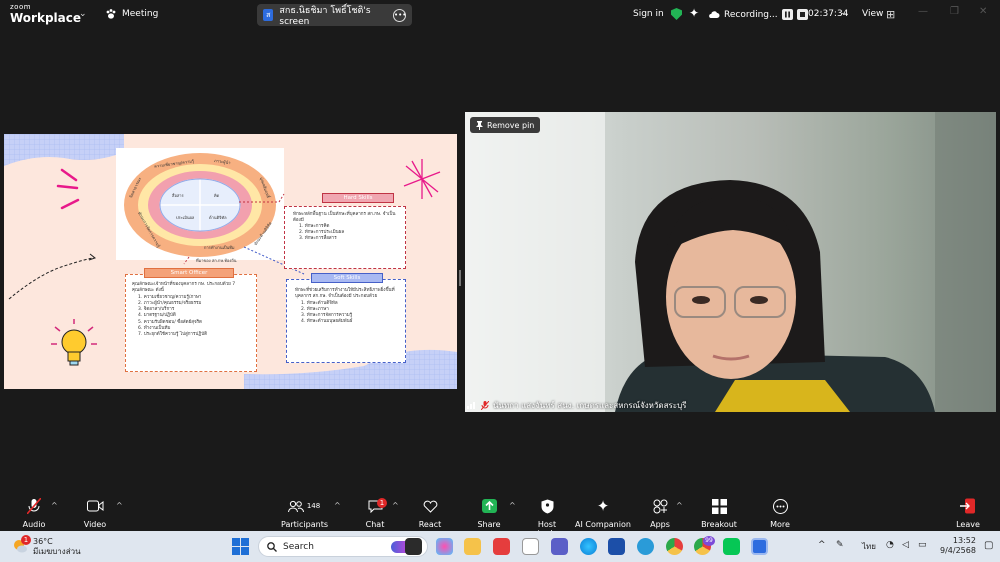 The width and height of the screenshot is (1000, 562). I want to click on view-menu: View, so click(872, 14).